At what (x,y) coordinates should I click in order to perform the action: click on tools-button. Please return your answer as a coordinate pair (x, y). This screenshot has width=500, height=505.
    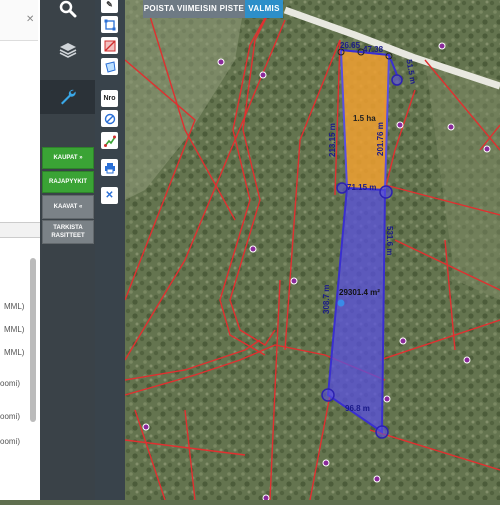
    Looking at the image, I should click on (67, 97).